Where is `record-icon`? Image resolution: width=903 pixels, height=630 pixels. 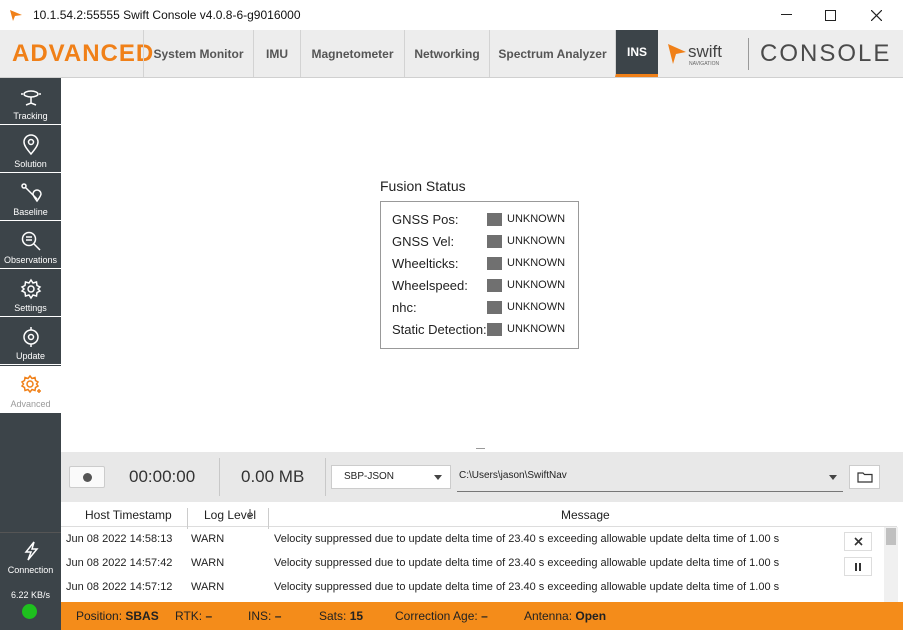
record-icon is located at coordinates (87, 477).